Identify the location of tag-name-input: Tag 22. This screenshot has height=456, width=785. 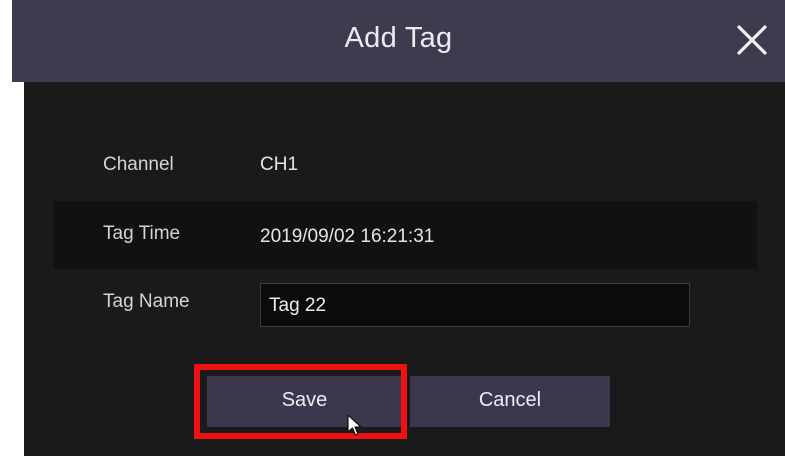
(475, 305).